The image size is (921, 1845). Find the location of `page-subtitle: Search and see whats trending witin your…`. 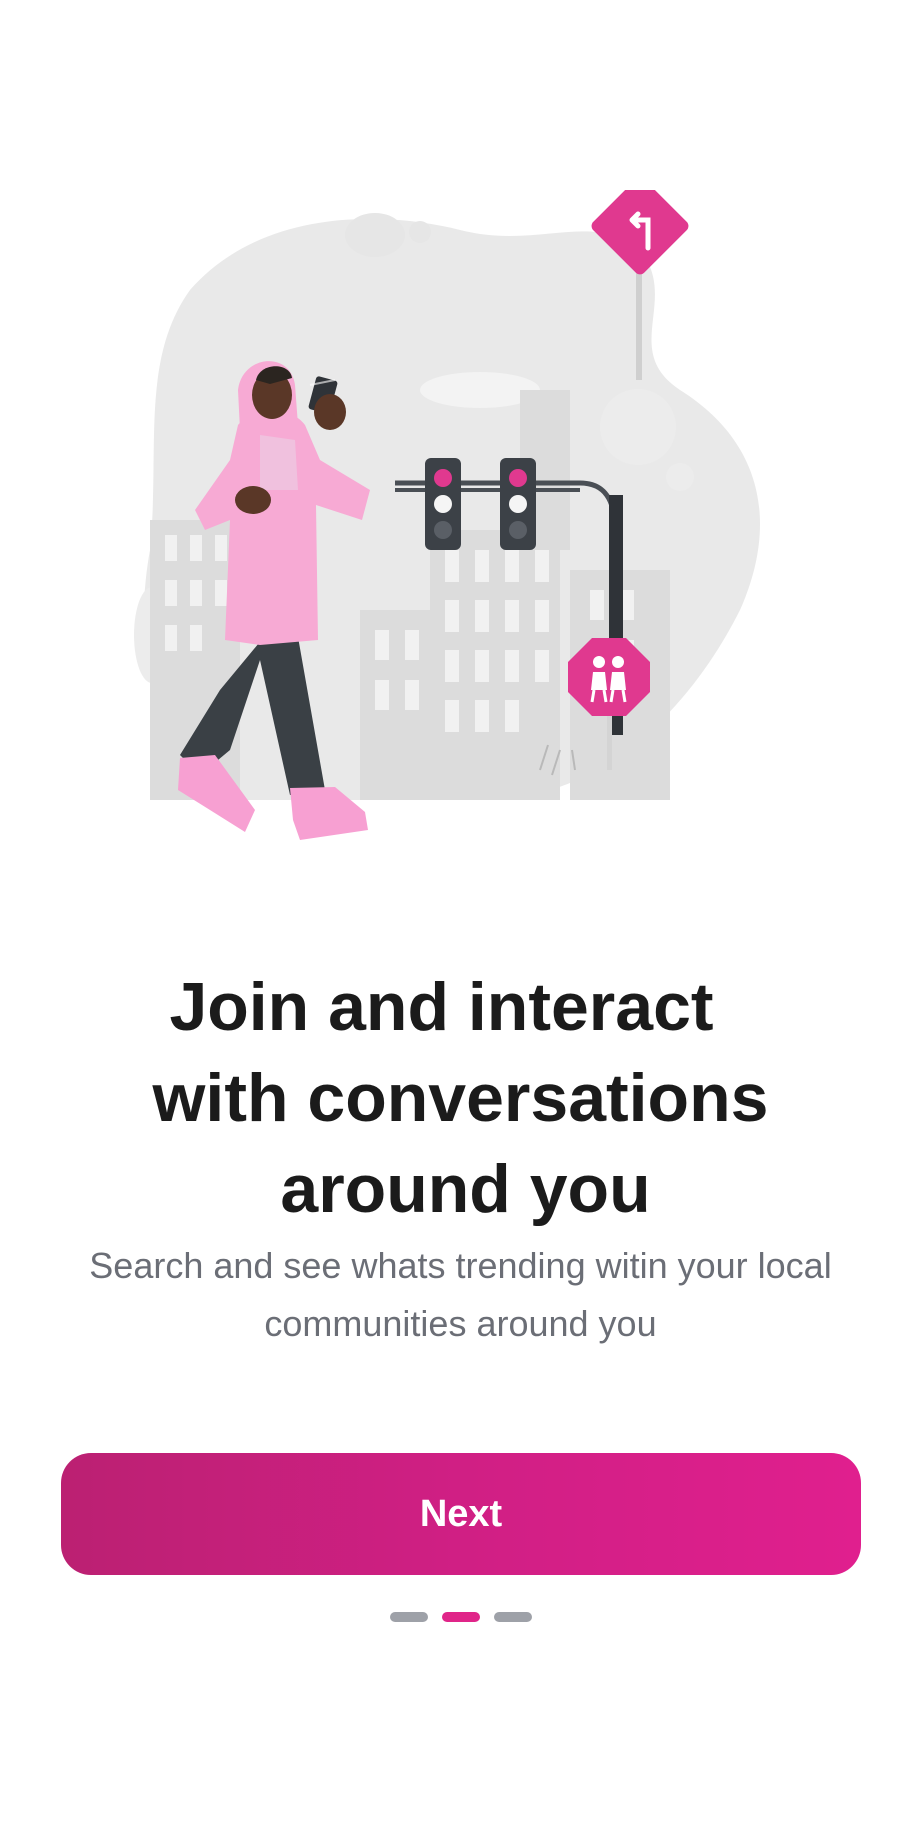

page-subtitle: Search and see whats trending witin your… is located at coordinates (460, 1295).